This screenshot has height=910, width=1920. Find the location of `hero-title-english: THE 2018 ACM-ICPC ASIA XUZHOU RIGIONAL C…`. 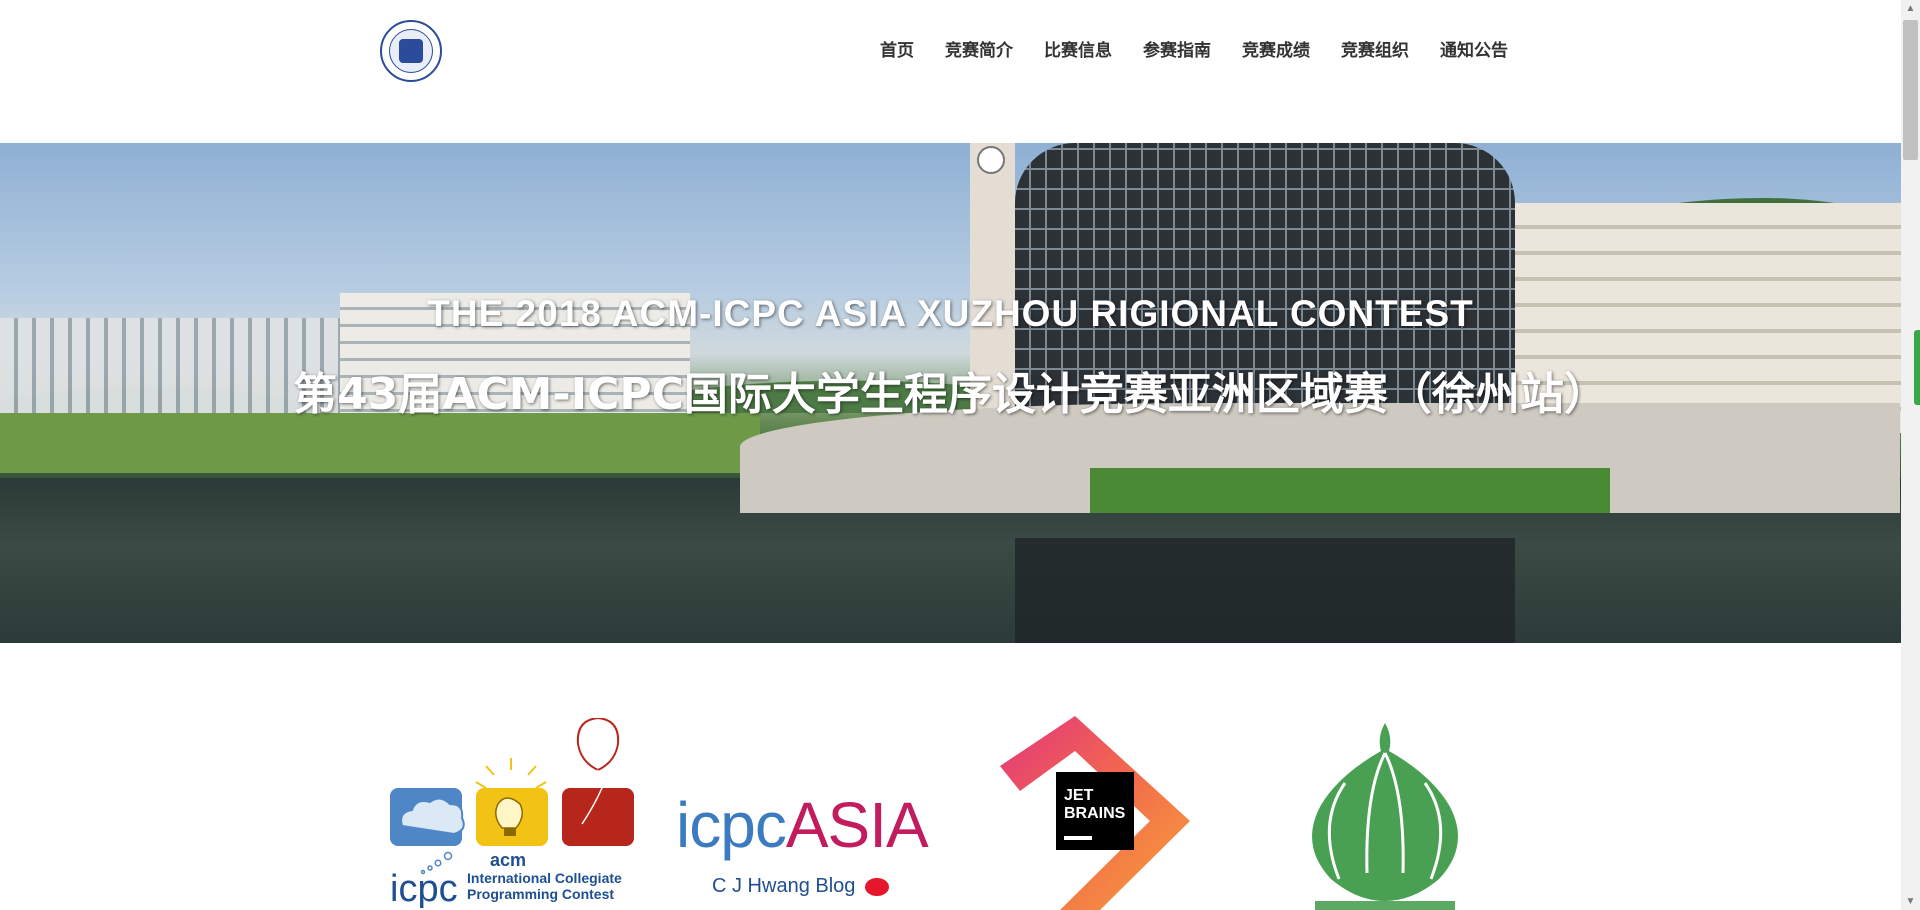

hero-title-english: THE 2018 ACM-ICPC ASIA XUZHOU RIGIONAL C… is located at coordinates (950, 313).